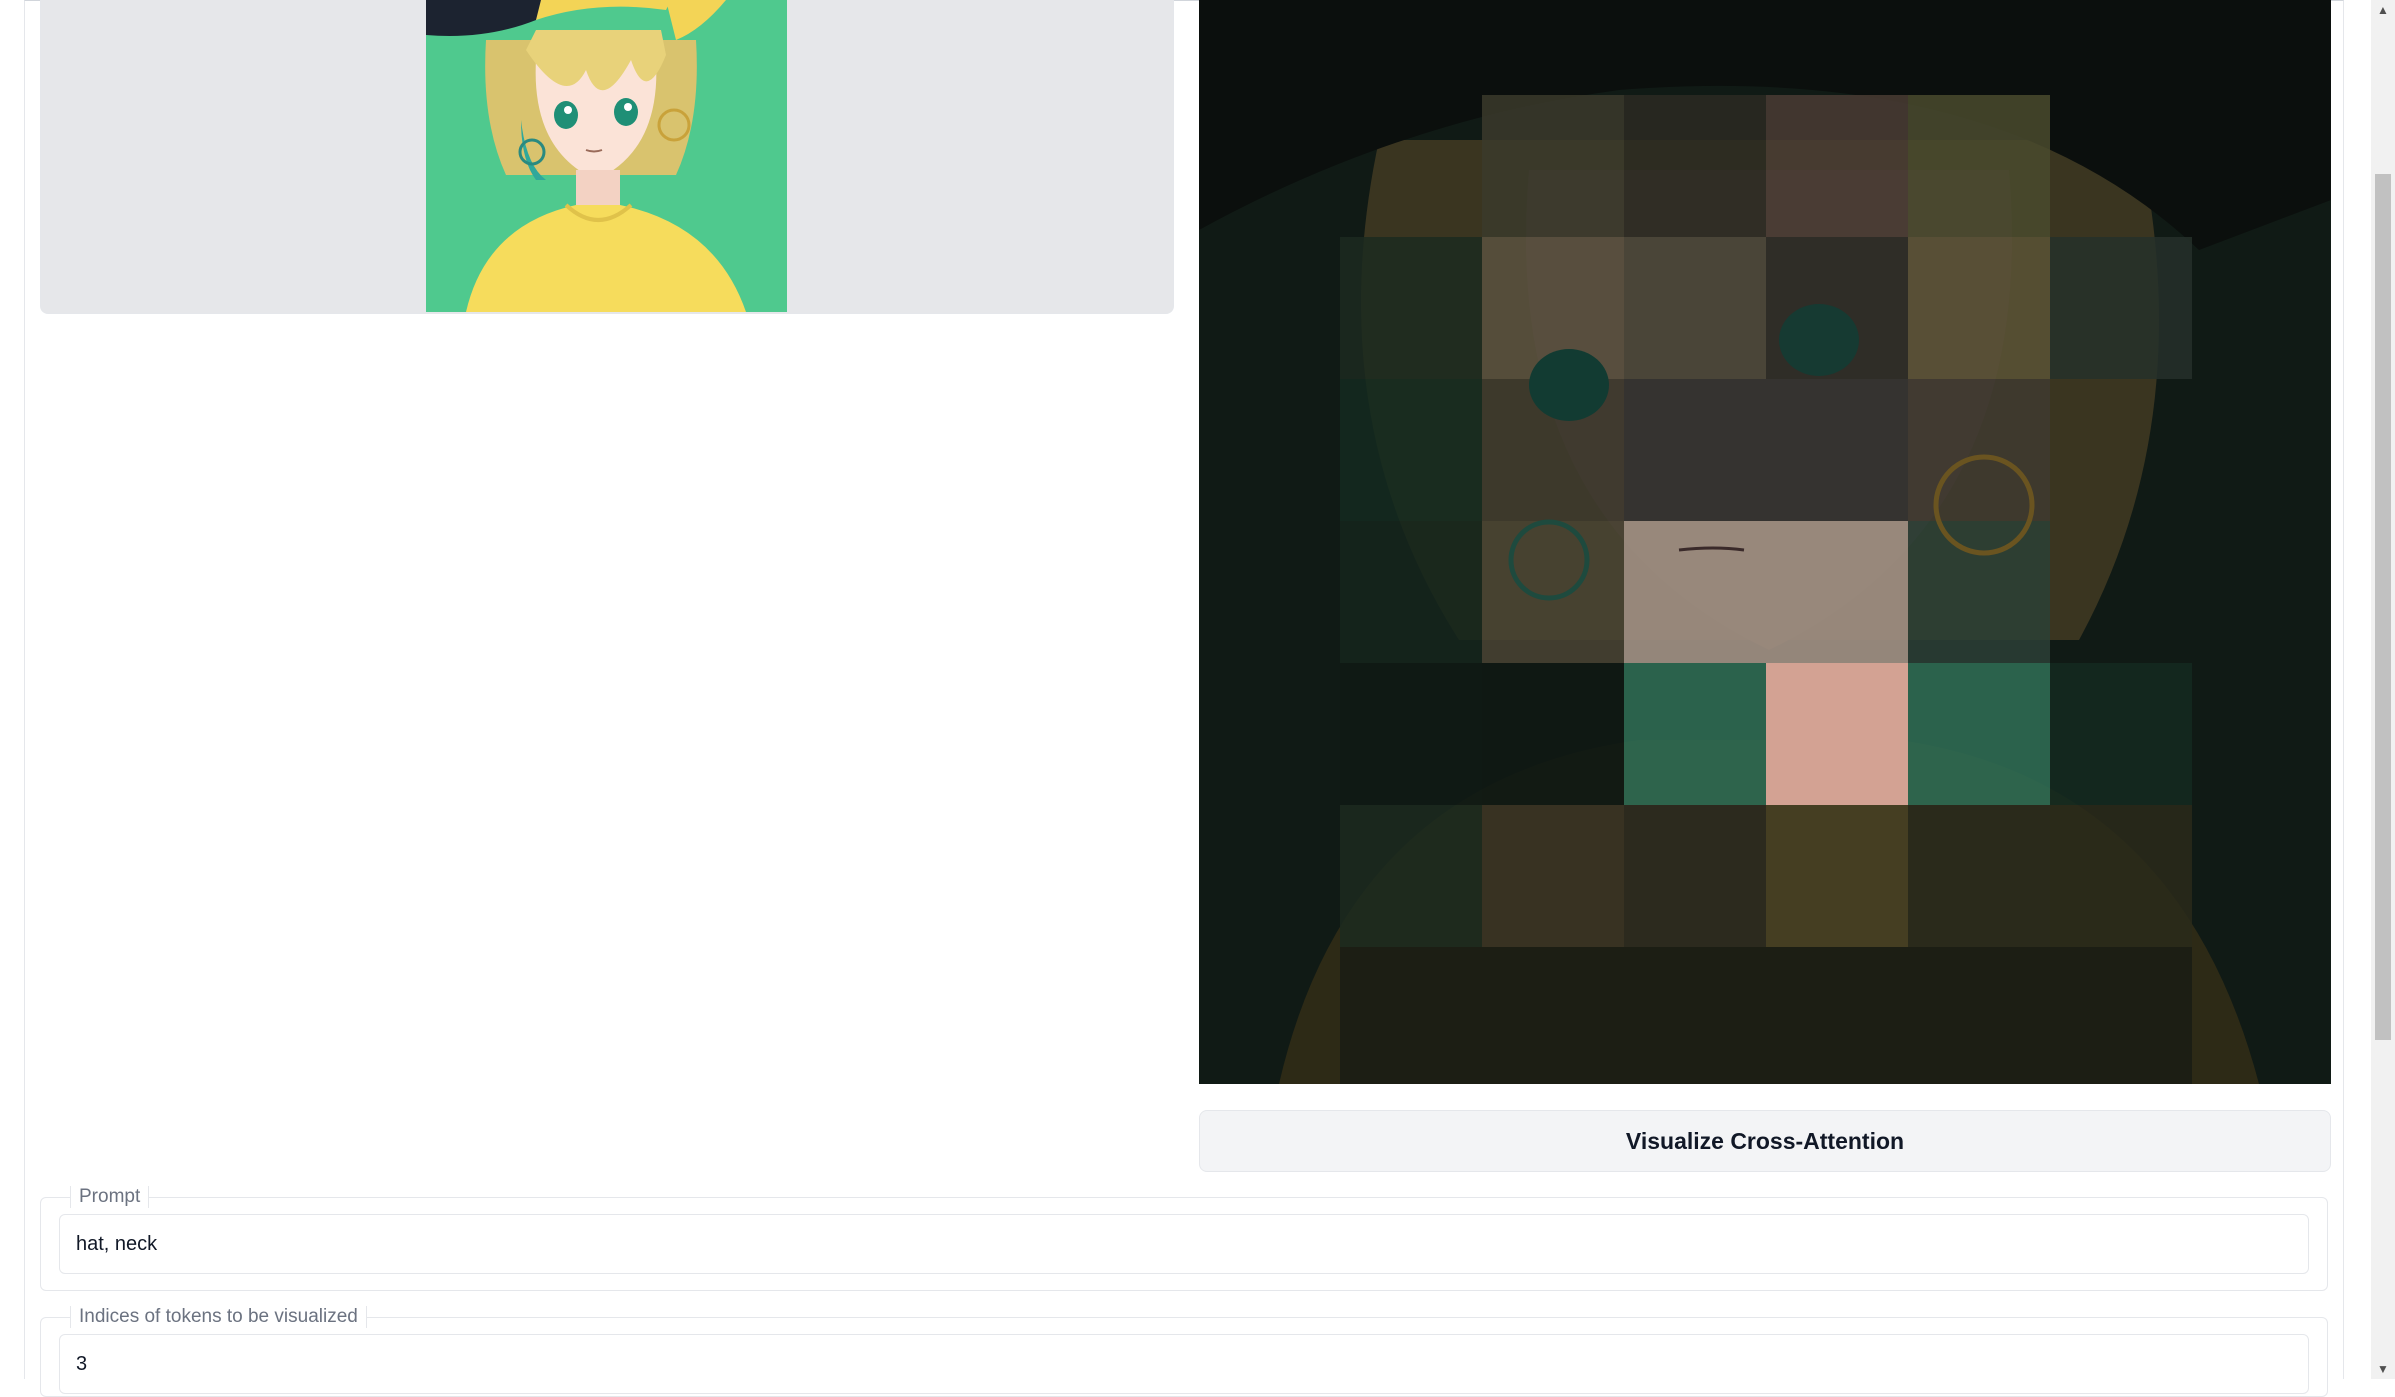 This screenshot has width=2395, height=1397. What do you see at coordinates (1184, 1244) in the screenshot?
I see `prompt-input: hat, neck` at bounding box center [1184, 1244].